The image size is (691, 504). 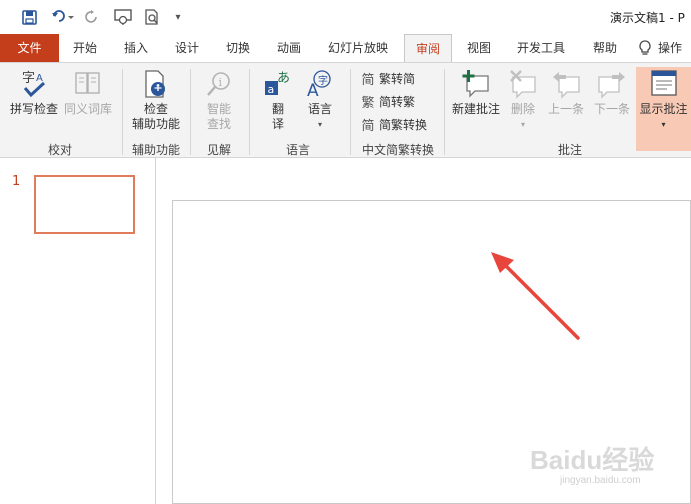 I want to click on annotation-arrow, so click(x=535, y=296).